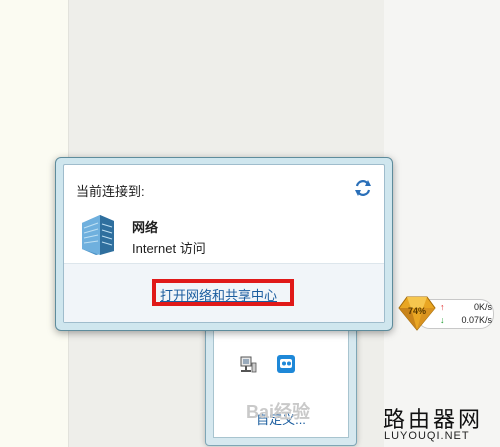 The width and height of the screenshot is (500, 447). What do you see at coordinates (442, 307) in the screenshot?
I see `upload-arrow-icon: ↑` at bounding box center [442, 307].